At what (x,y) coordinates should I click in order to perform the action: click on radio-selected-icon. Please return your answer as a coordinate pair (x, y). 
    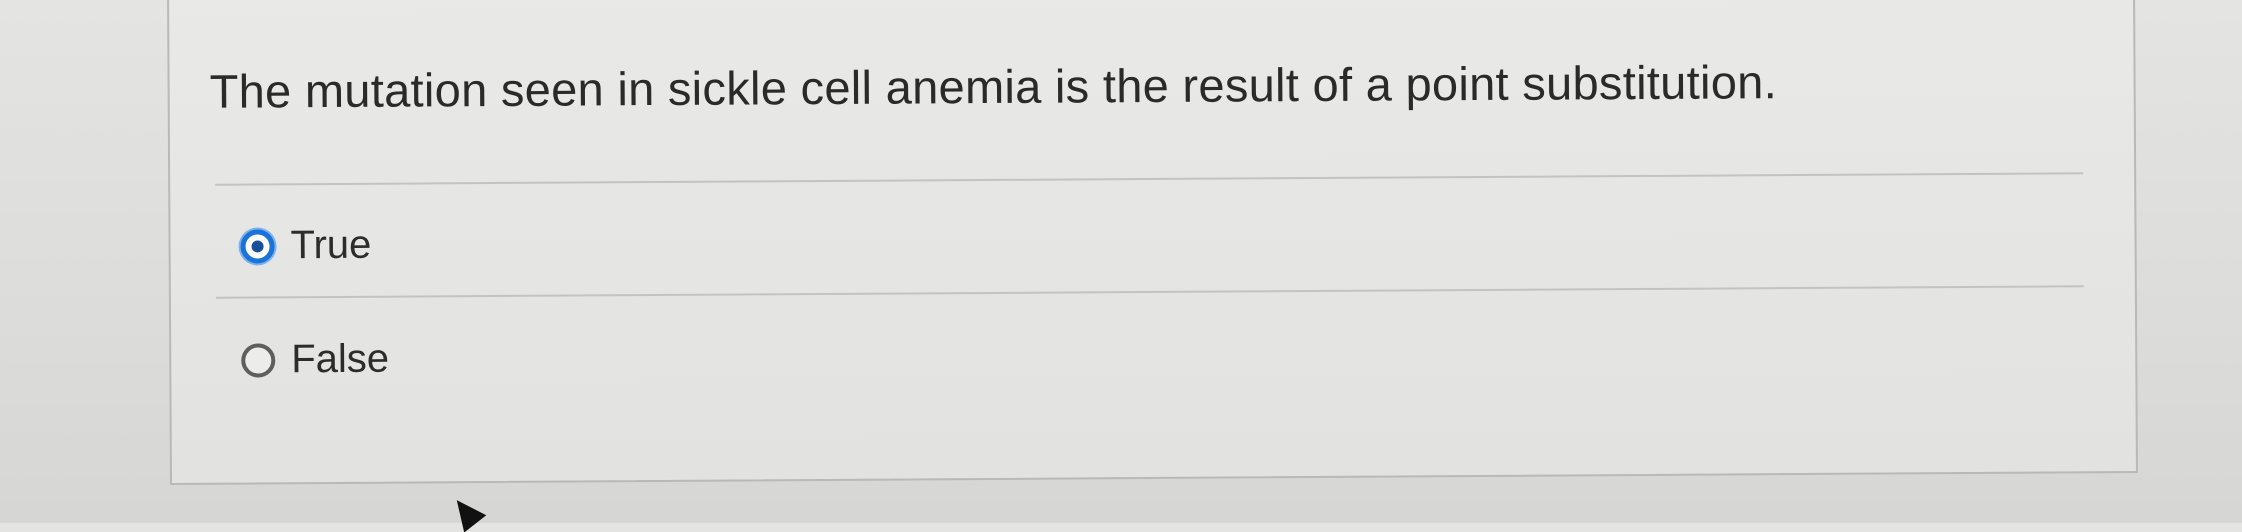
    Looking at the image, I should click on (257, 246).